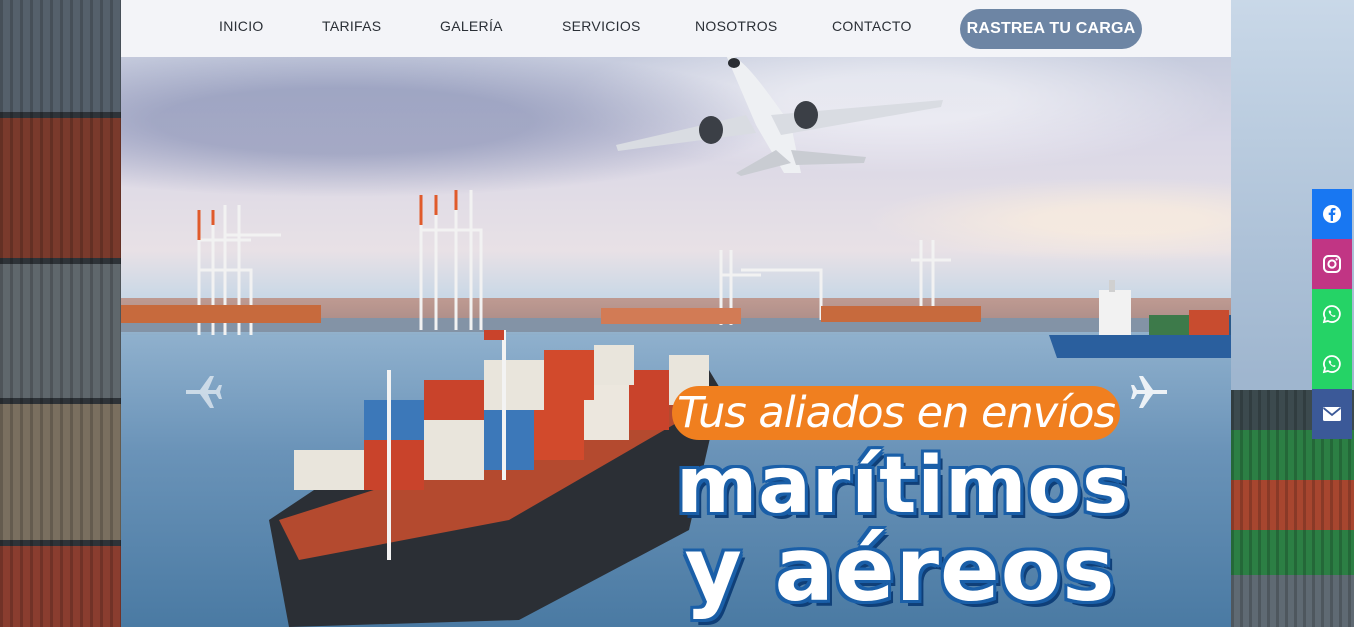  I want to click on social-email, so click(1332, 414).